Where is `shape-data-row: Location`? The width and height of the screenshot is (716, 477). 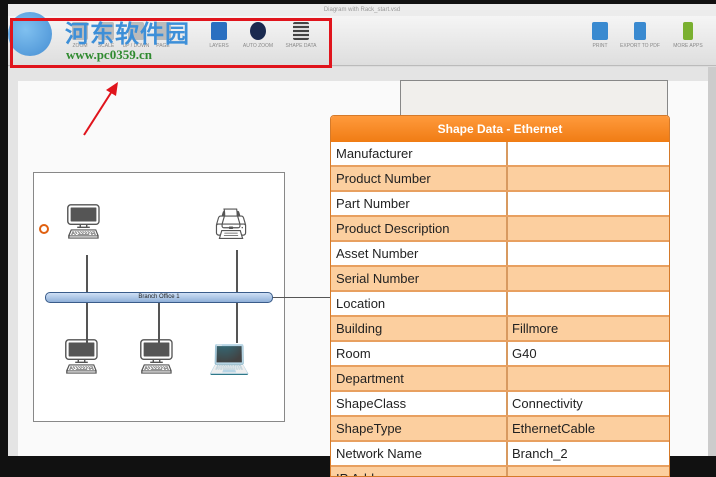 shape-data-row: Location is located at coordinates (500, 304).